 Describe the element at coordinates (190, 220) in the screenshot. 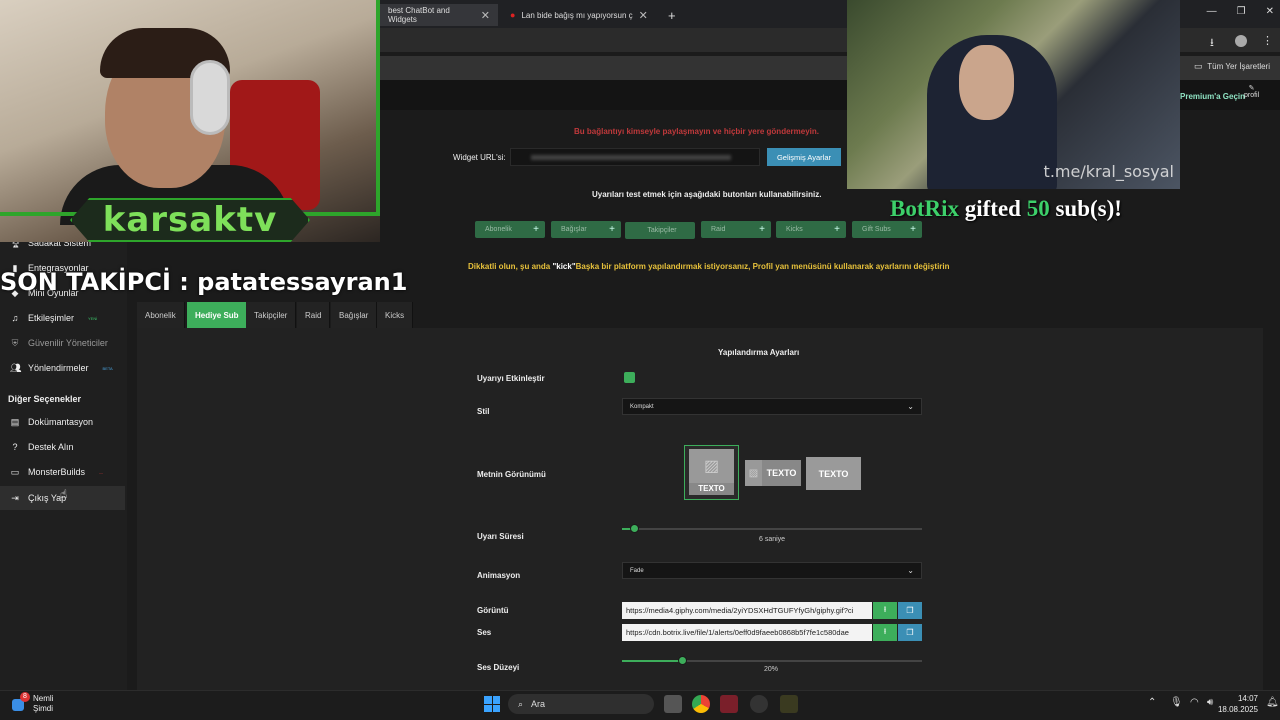

I see `streamer-name: karsaktv` at that location.